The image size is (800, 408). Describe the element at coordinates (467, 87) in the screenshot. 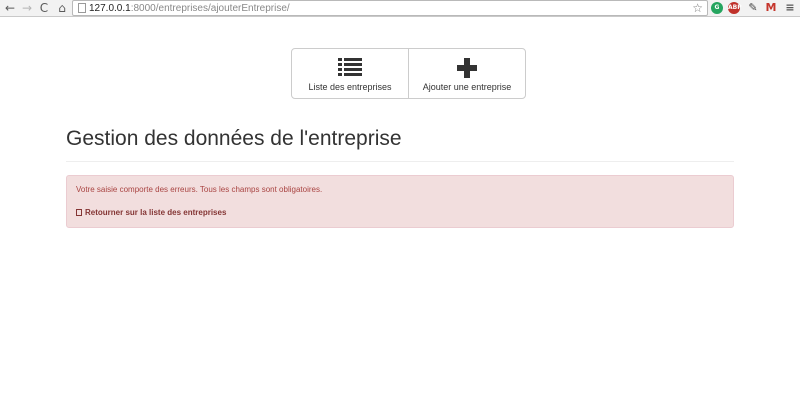

I see `add-entreprise-label: Ajouter une entreprise` at that location.